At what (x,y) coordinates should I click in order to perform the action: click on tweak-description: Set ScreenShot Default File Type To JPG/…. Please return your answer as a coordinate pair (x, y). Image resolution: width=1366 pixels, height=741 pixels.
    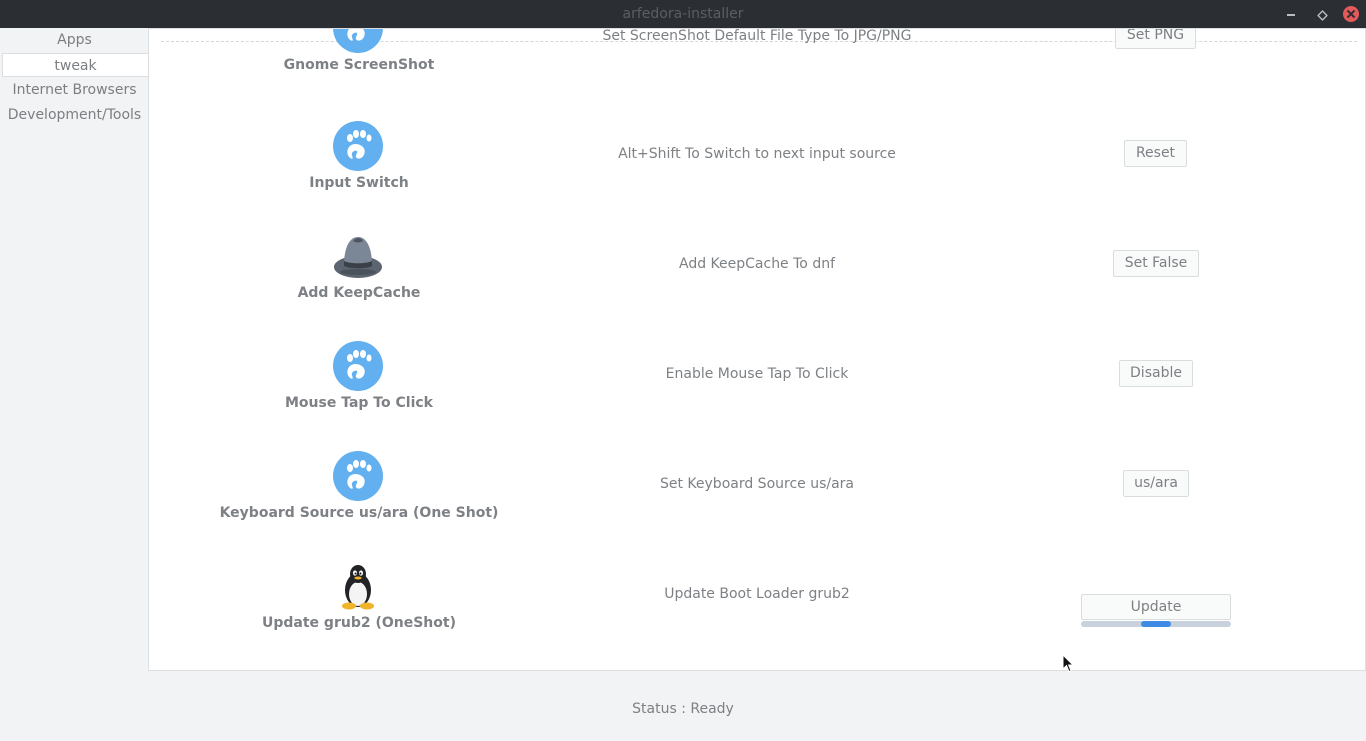
    Looking at the image, I should click on (757, 36).